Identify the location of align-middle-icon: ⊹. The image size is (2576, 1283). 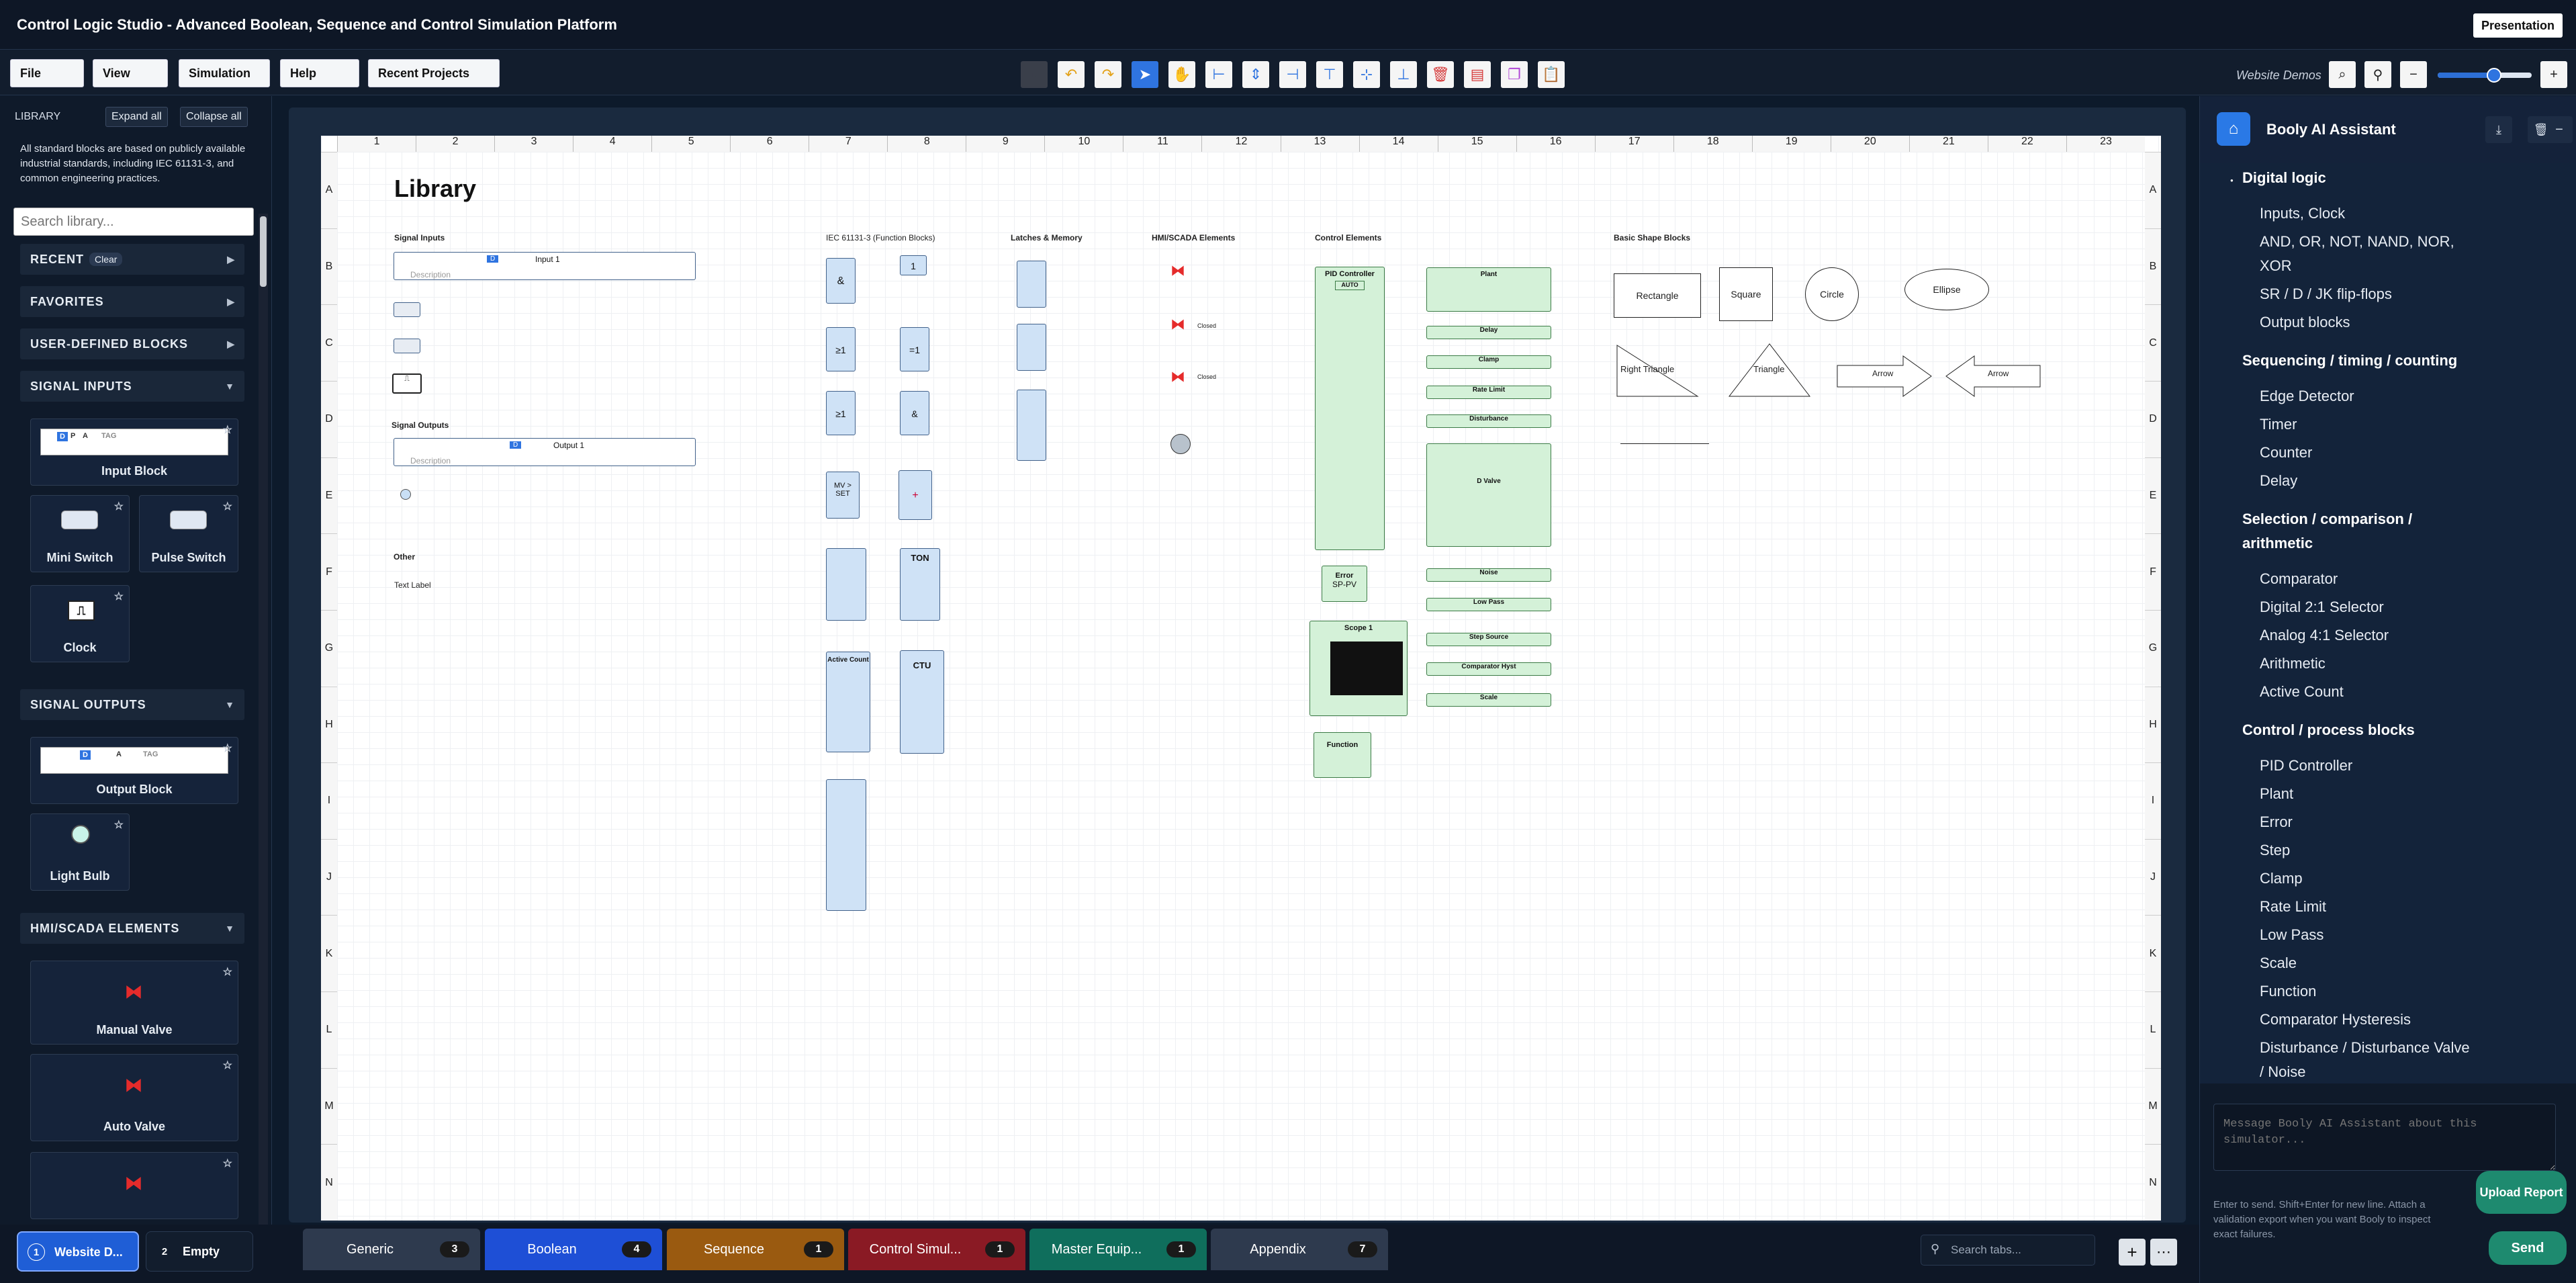
(1366, 74).